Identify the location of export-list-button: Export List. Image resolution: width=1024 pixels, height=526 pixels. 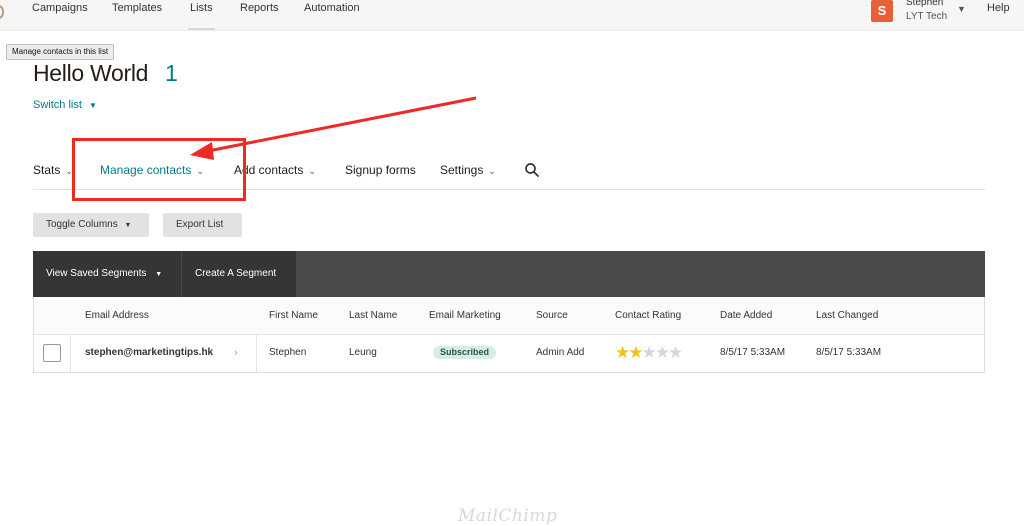
(202, 225).